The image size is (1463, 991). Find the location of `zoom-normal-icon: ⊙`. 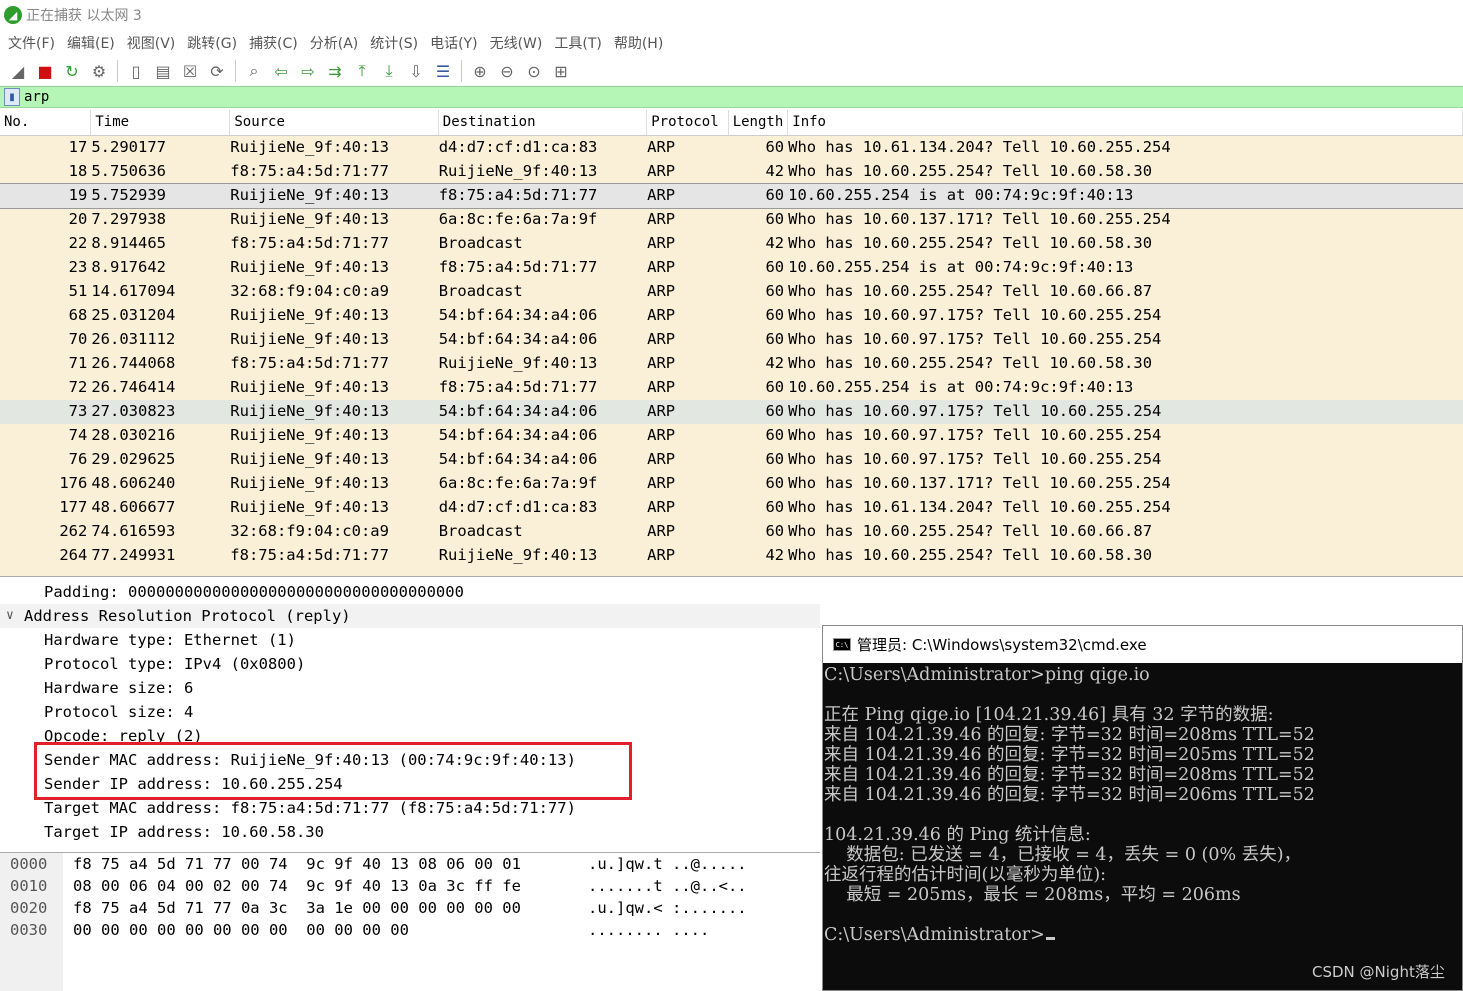

zoom-normal-icon: ⊙ is located at coordinates (534, 71).